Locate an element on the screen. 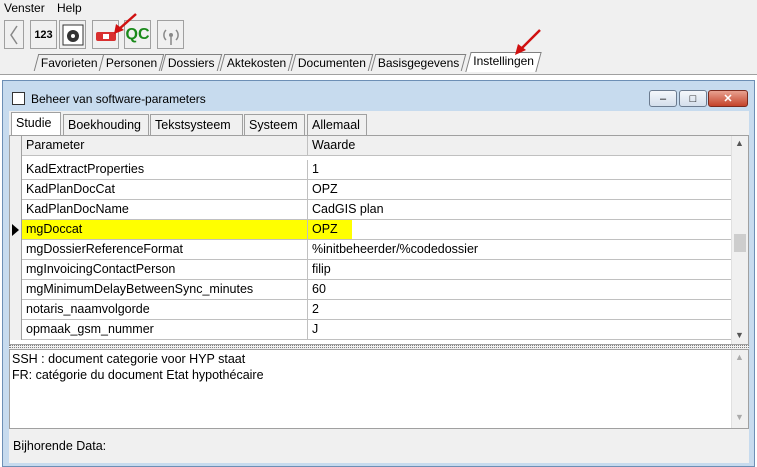 The image size is (757, 467). table-row: notaris_naamvolgorde 2 is located at coordinates (371, 310).